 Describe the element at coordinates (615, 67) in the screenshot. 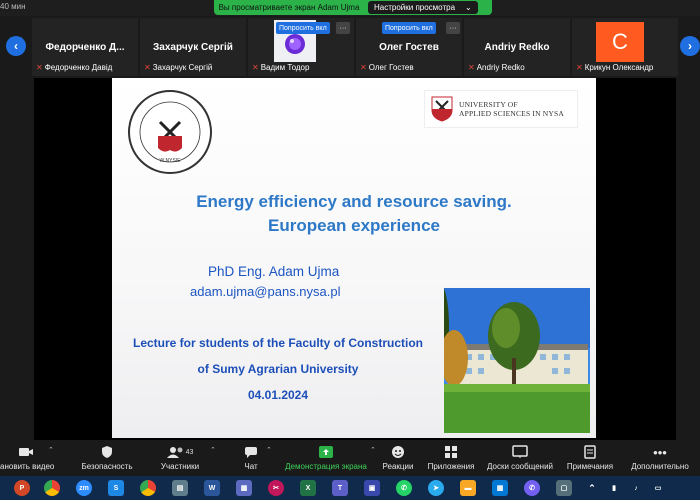

I see `participant-label: ✕ Крикун Олександр` at that location.